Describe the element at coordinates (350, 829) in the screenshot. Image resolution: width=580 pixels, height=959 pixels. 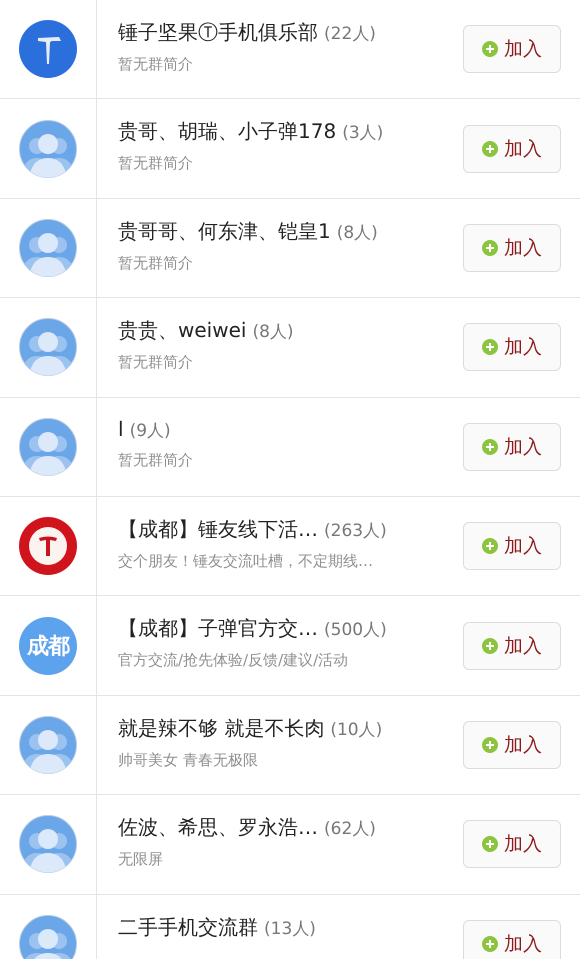
I see `member-count: (62人)` at that location.